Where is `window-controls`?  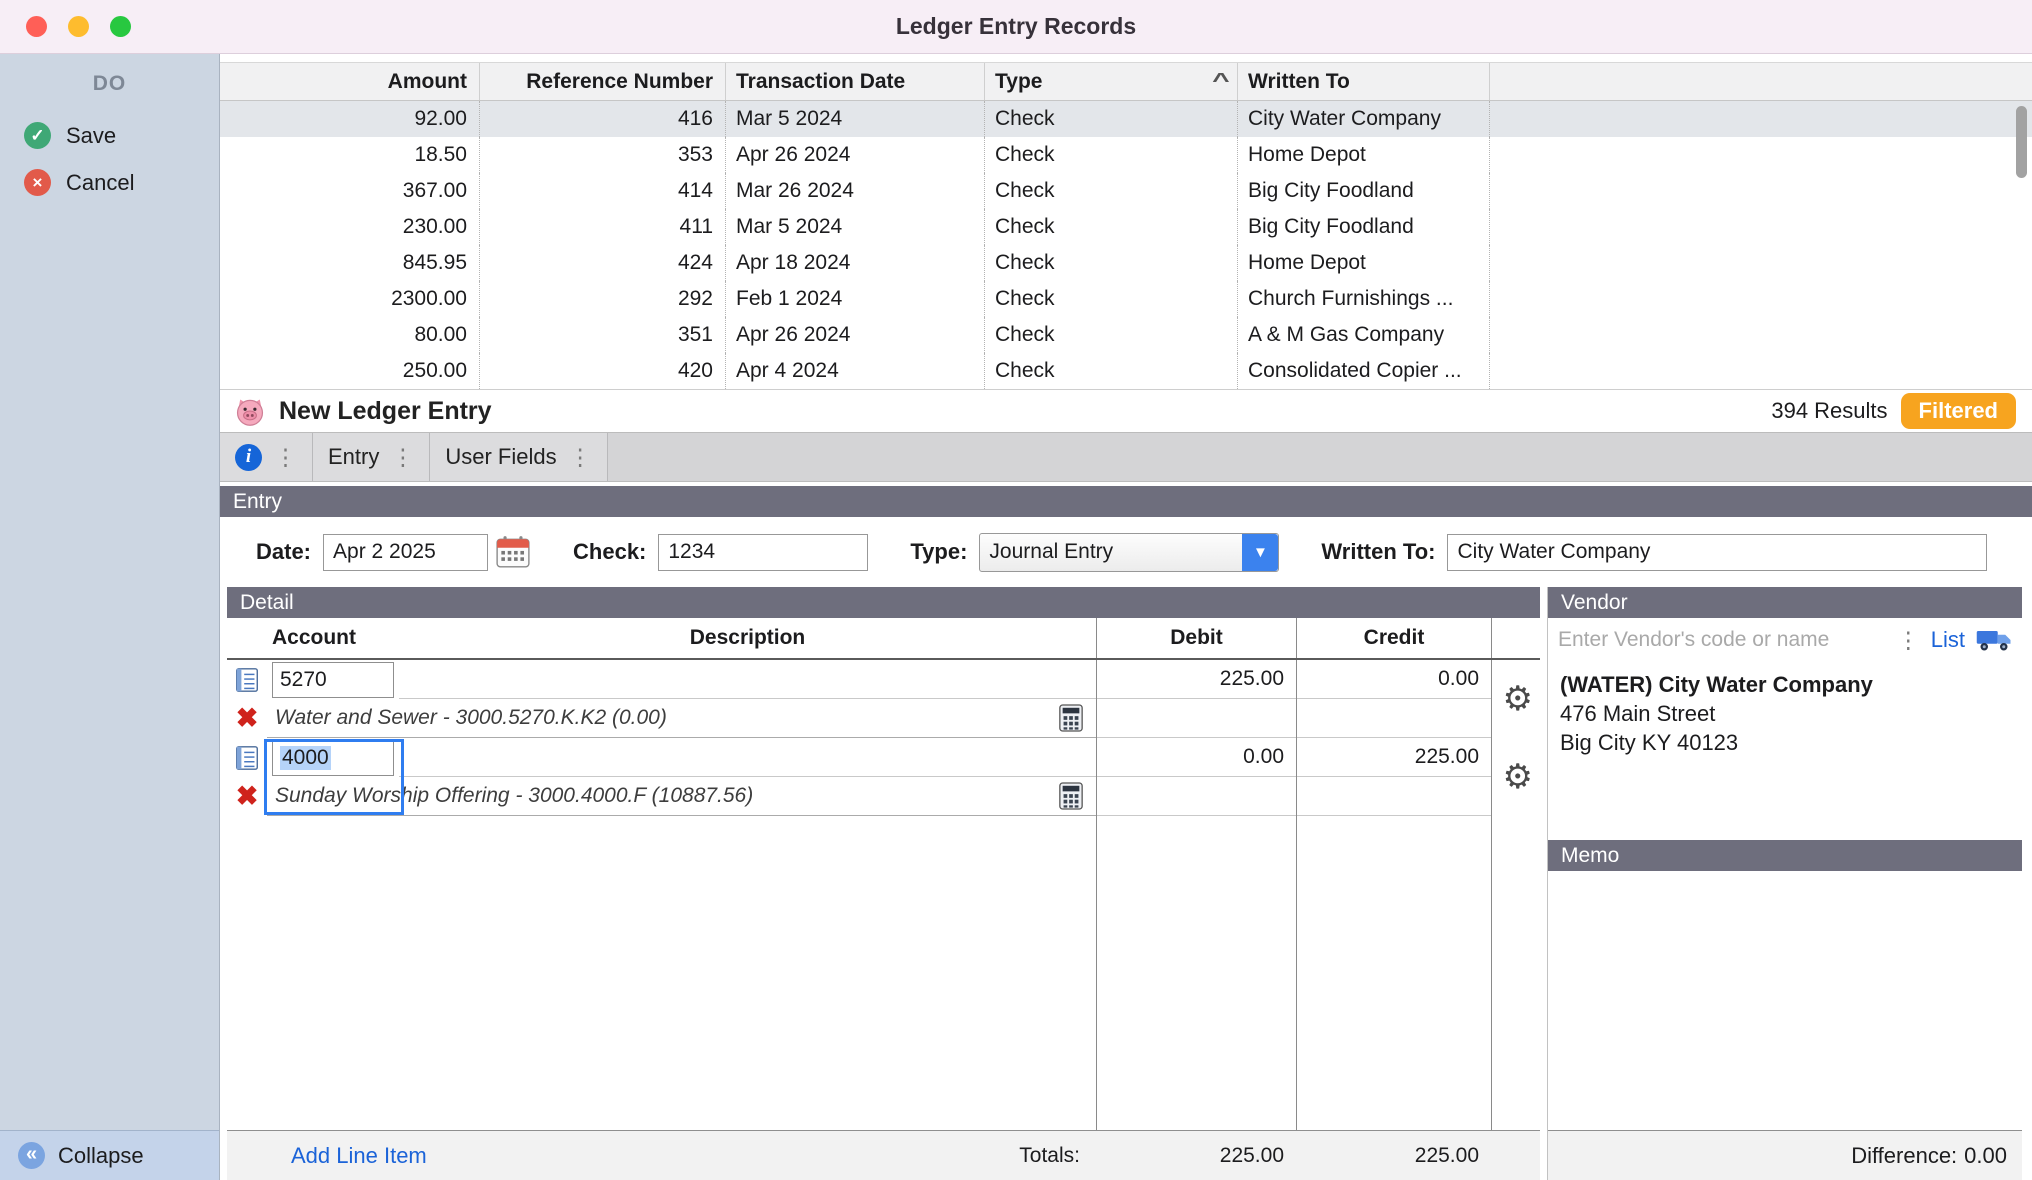
window-controls is located at coordinates (78, 26).